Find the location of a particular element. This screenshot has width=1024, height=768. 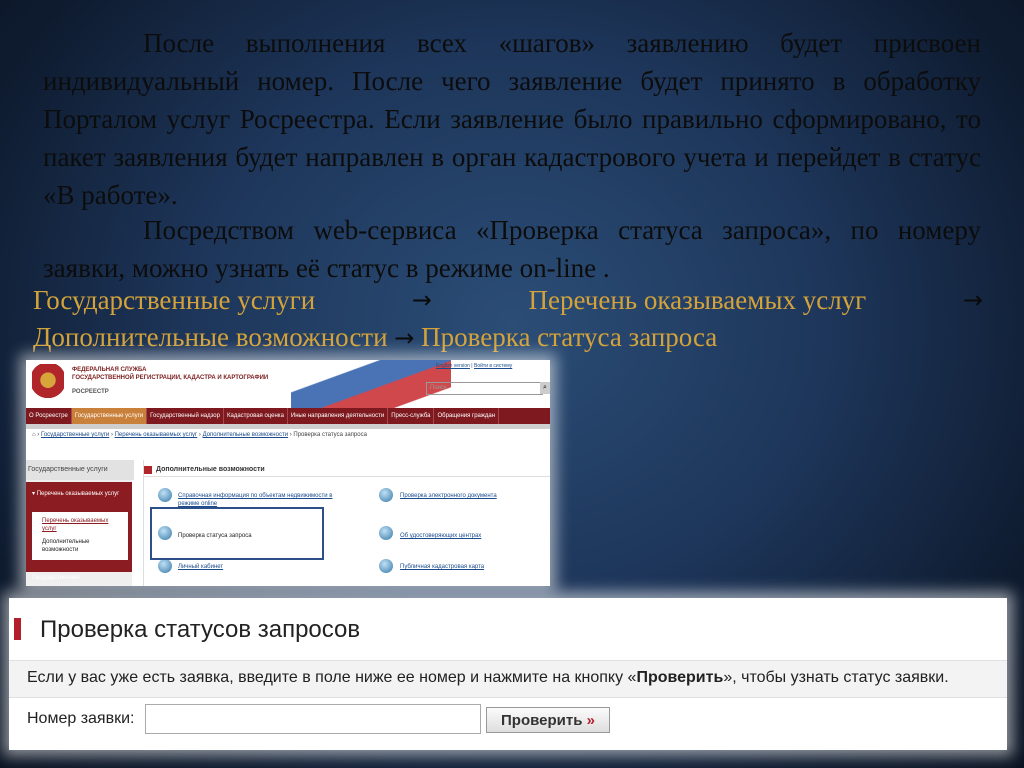

magnifier-icon: ⌕ is located at coordinates (545, 388).